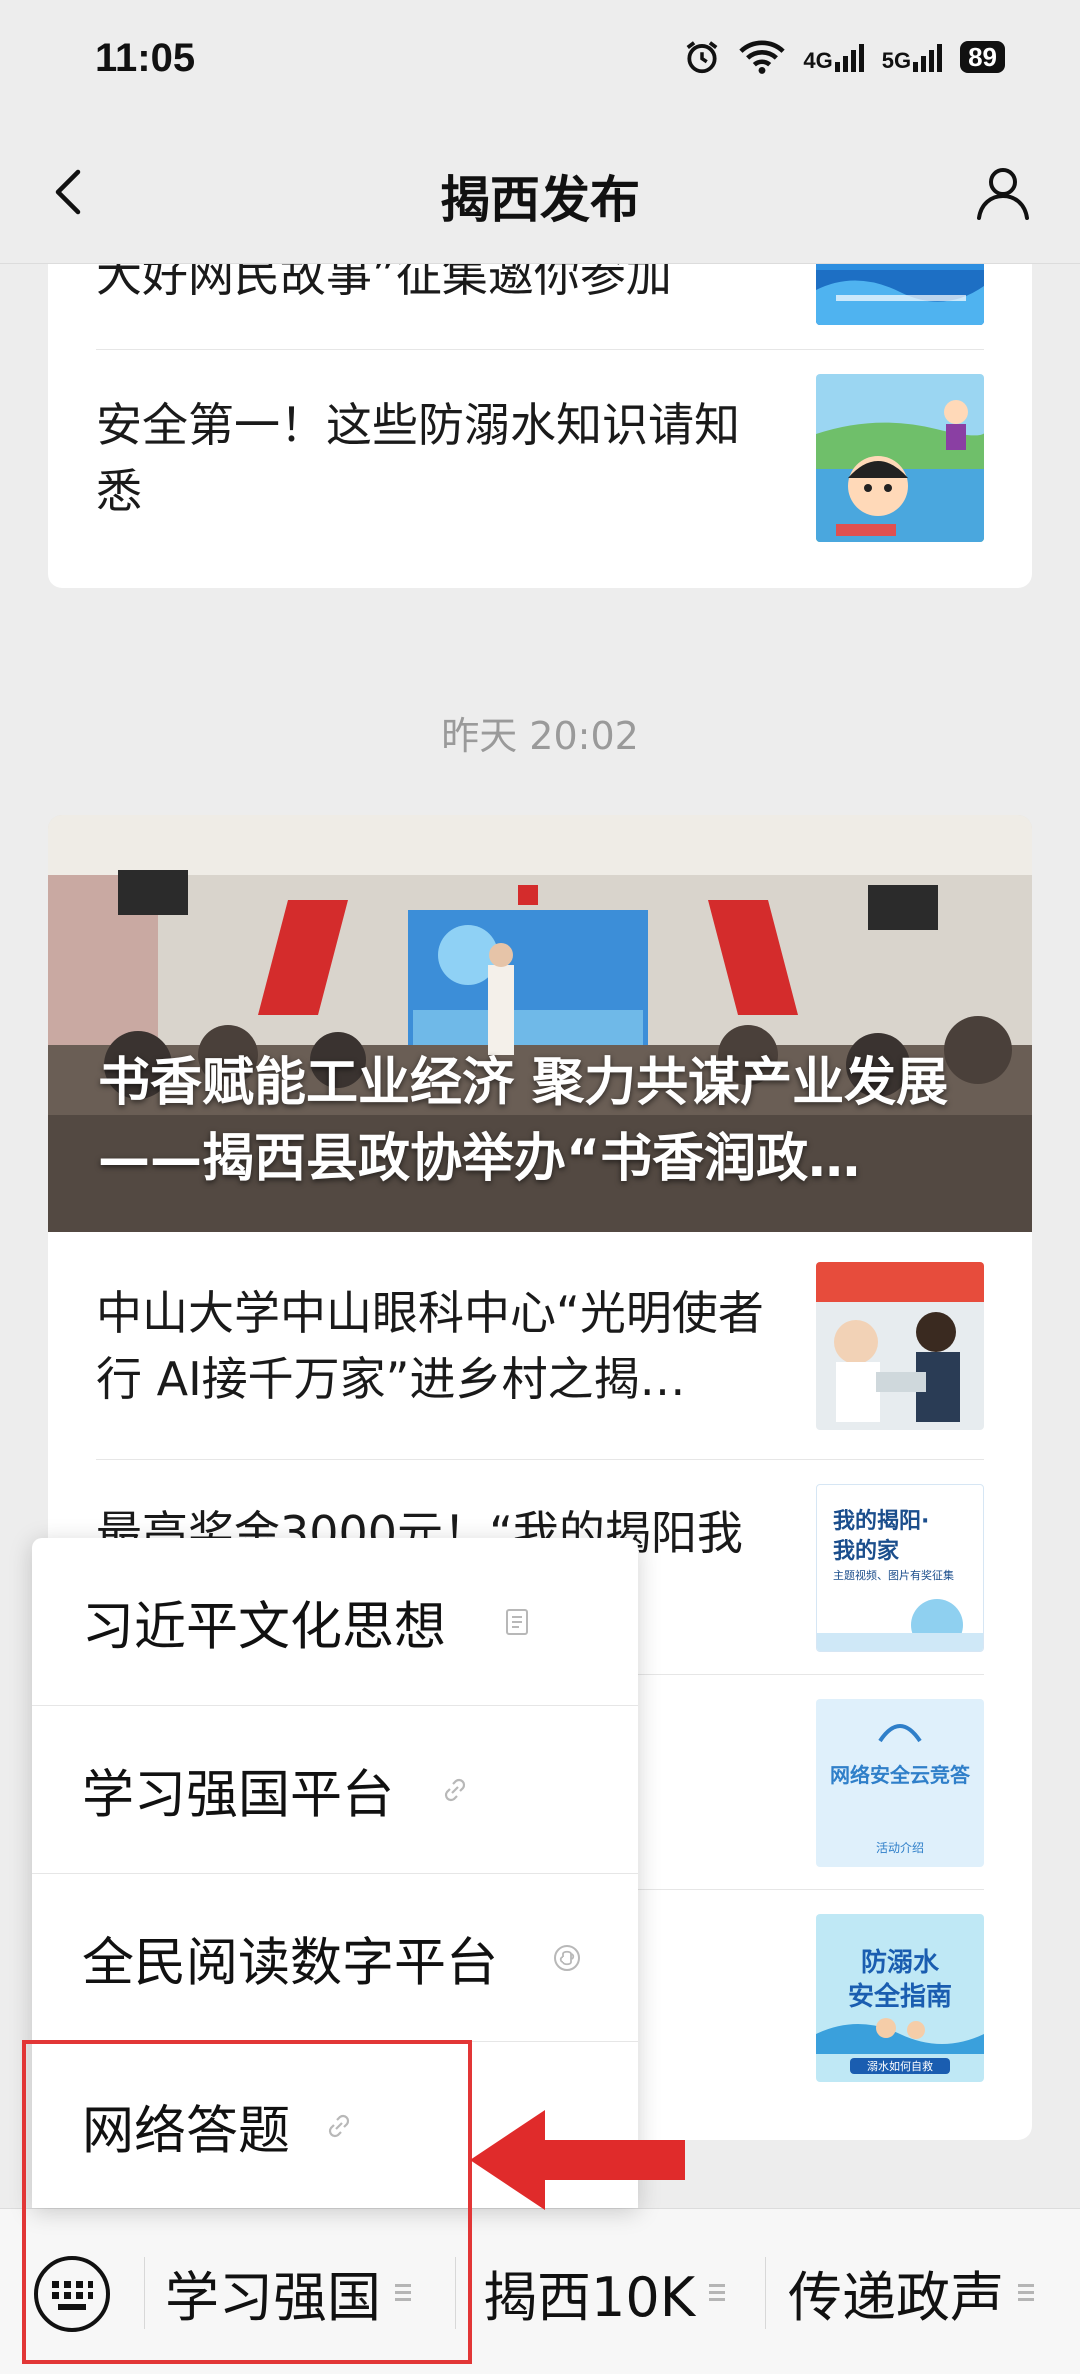  What do you see at coordinates (290, 1963) in the screenshot?
I see `menu-item-label: 全民阅读数字平台` at bounding box center [290, 1963].